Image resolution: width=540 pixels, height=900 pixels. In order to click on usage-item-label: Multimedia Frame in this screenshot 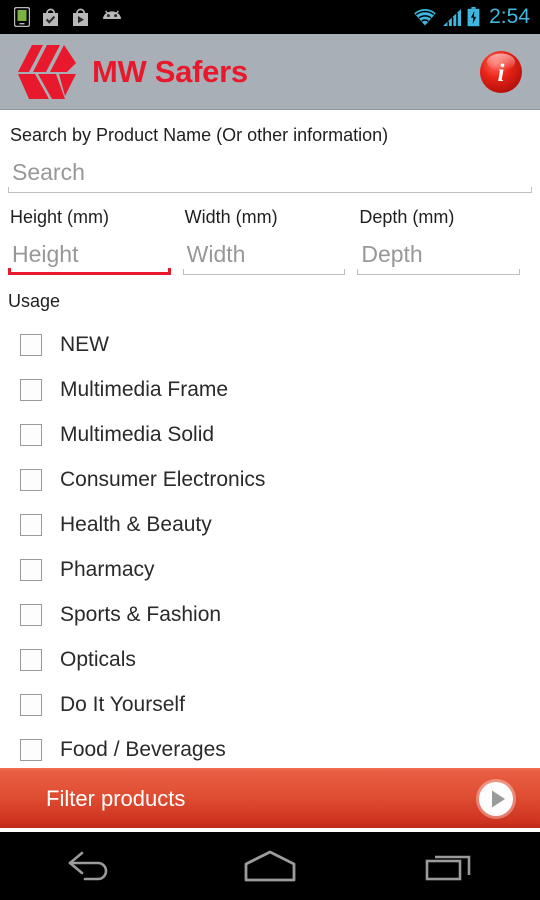, I will do `click(144, 389)`.